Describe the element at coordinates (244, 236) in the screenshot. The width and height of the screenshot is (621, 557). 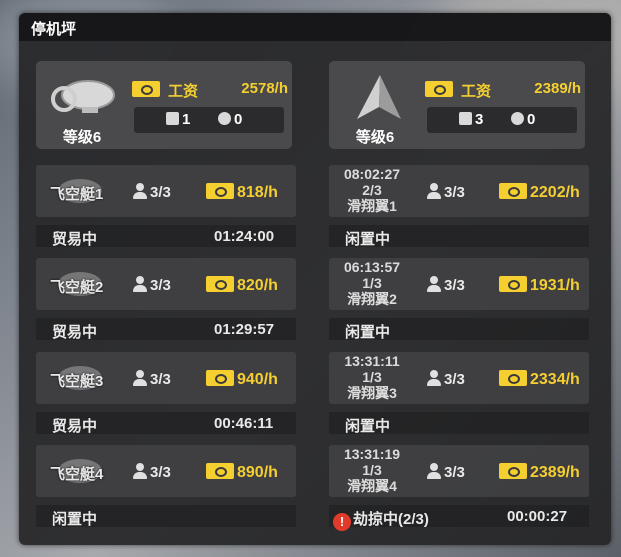
I see `status-timer: 01:24:00` at that location.